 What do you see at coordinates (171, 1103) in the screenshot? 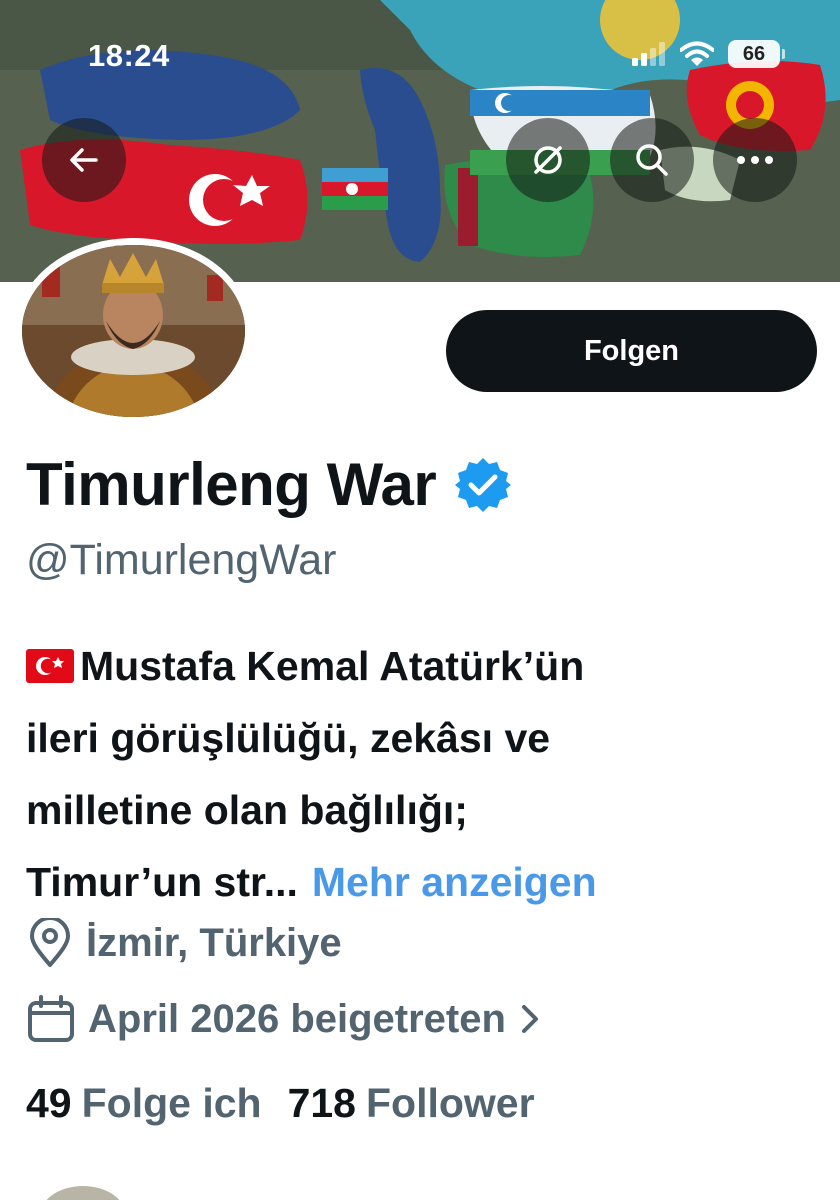
I see `following-label: Folge ich` at bounding box center [171, 1103].